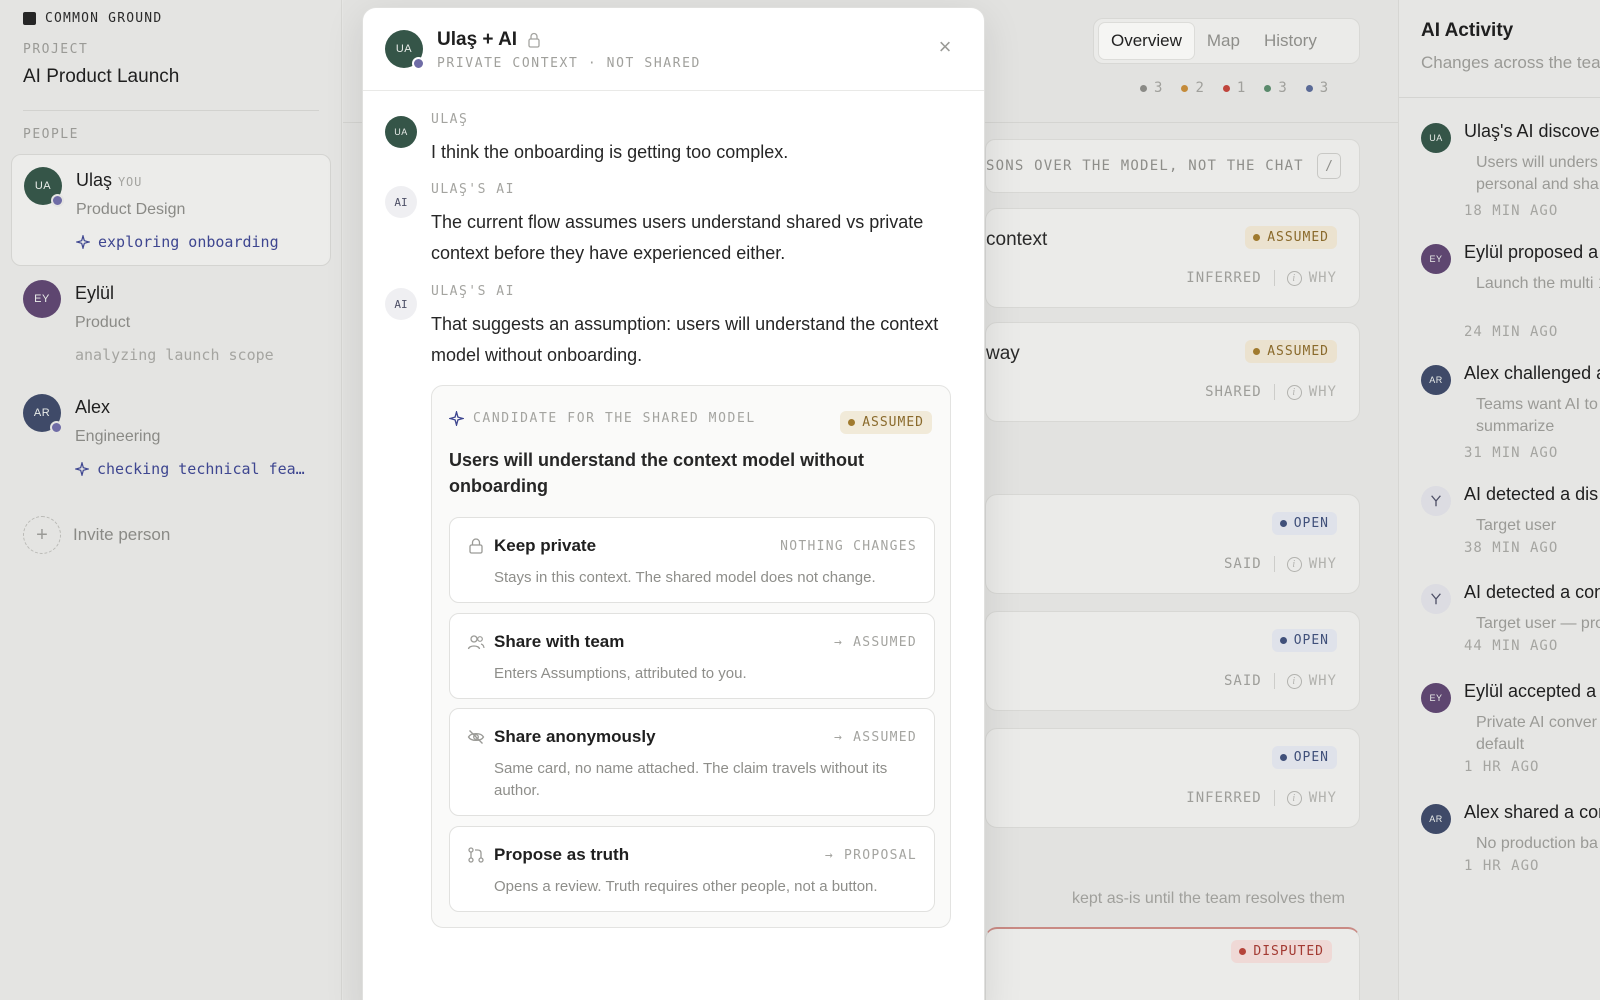 This screenshot has width=1600, height=1000. Describe the element at coordinates (476, 546) in the screenshot. I see `lock-icon` at that location.